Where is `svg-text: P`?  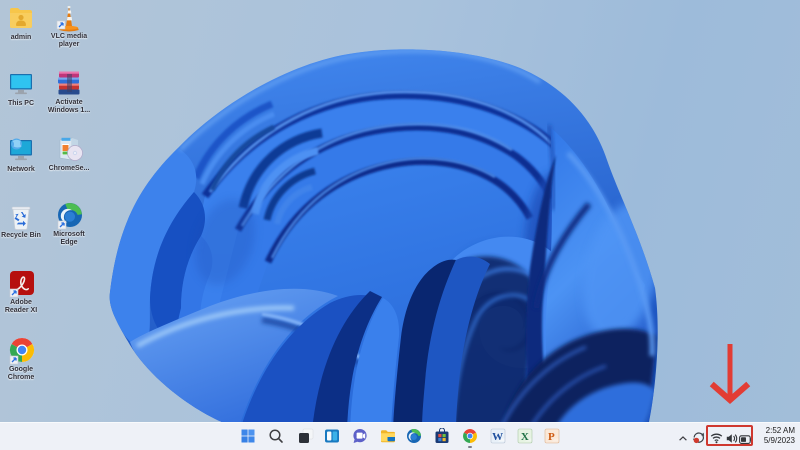 svg-text: P is located at coordinates (551, 437).